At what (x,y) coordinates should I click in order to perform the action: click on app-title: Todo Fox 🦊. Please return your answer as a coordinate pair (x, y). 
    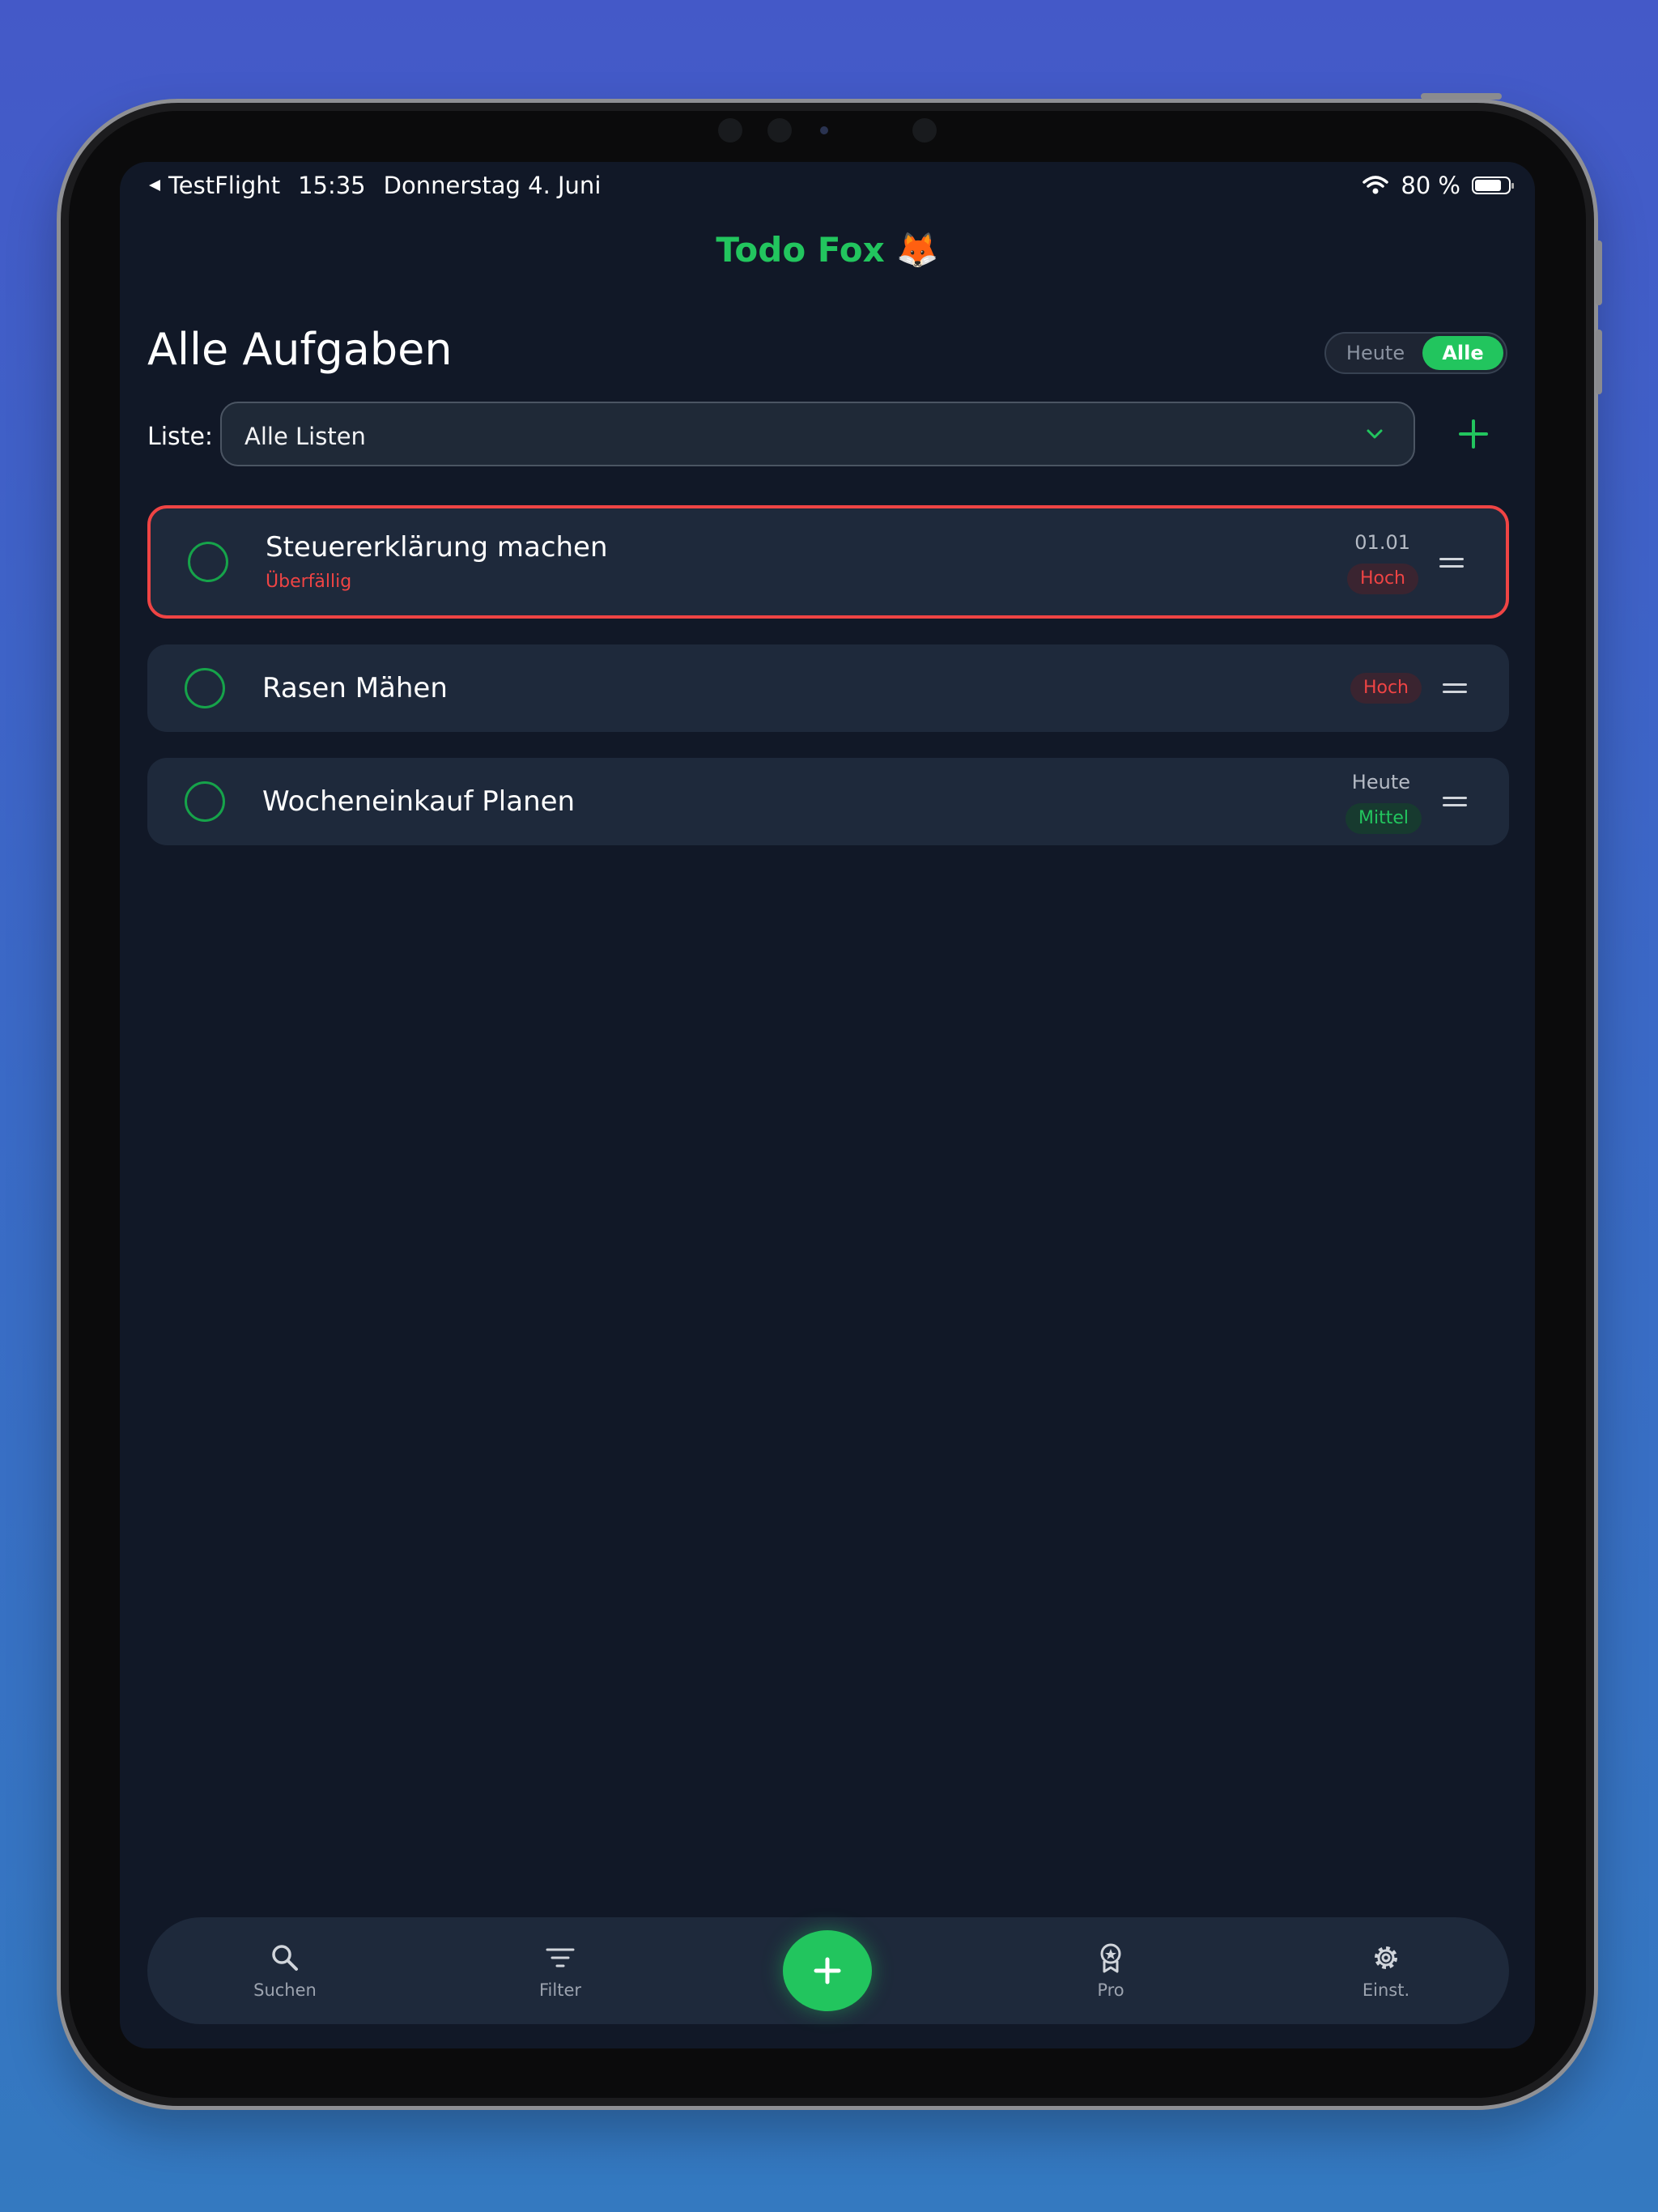
    Looking at the image, I should click on (827, 250).